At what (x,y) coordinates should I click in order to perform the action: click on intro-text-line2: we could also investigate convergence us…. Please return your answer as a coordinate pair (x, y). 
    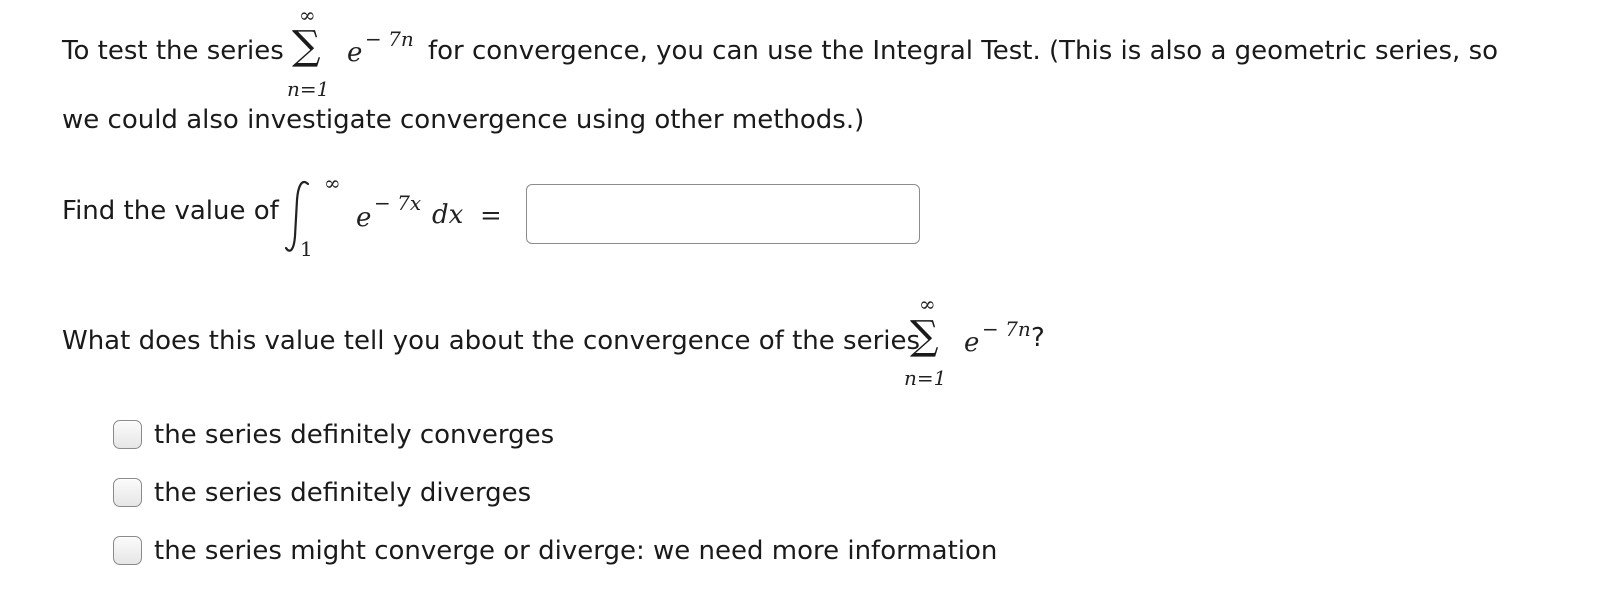
    Looking at the image, I should click on (463, 120).